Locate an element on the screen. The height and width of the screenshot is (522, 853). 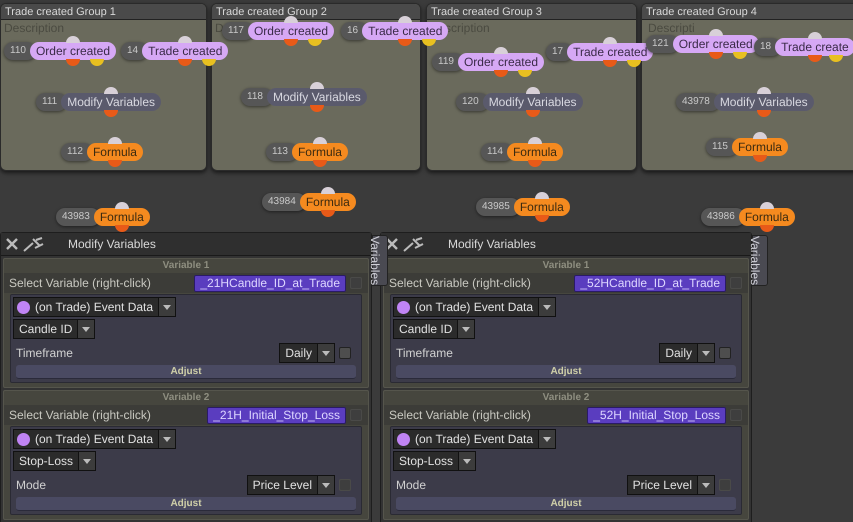
node-label: Trade create is located at coordinates (814, 47).